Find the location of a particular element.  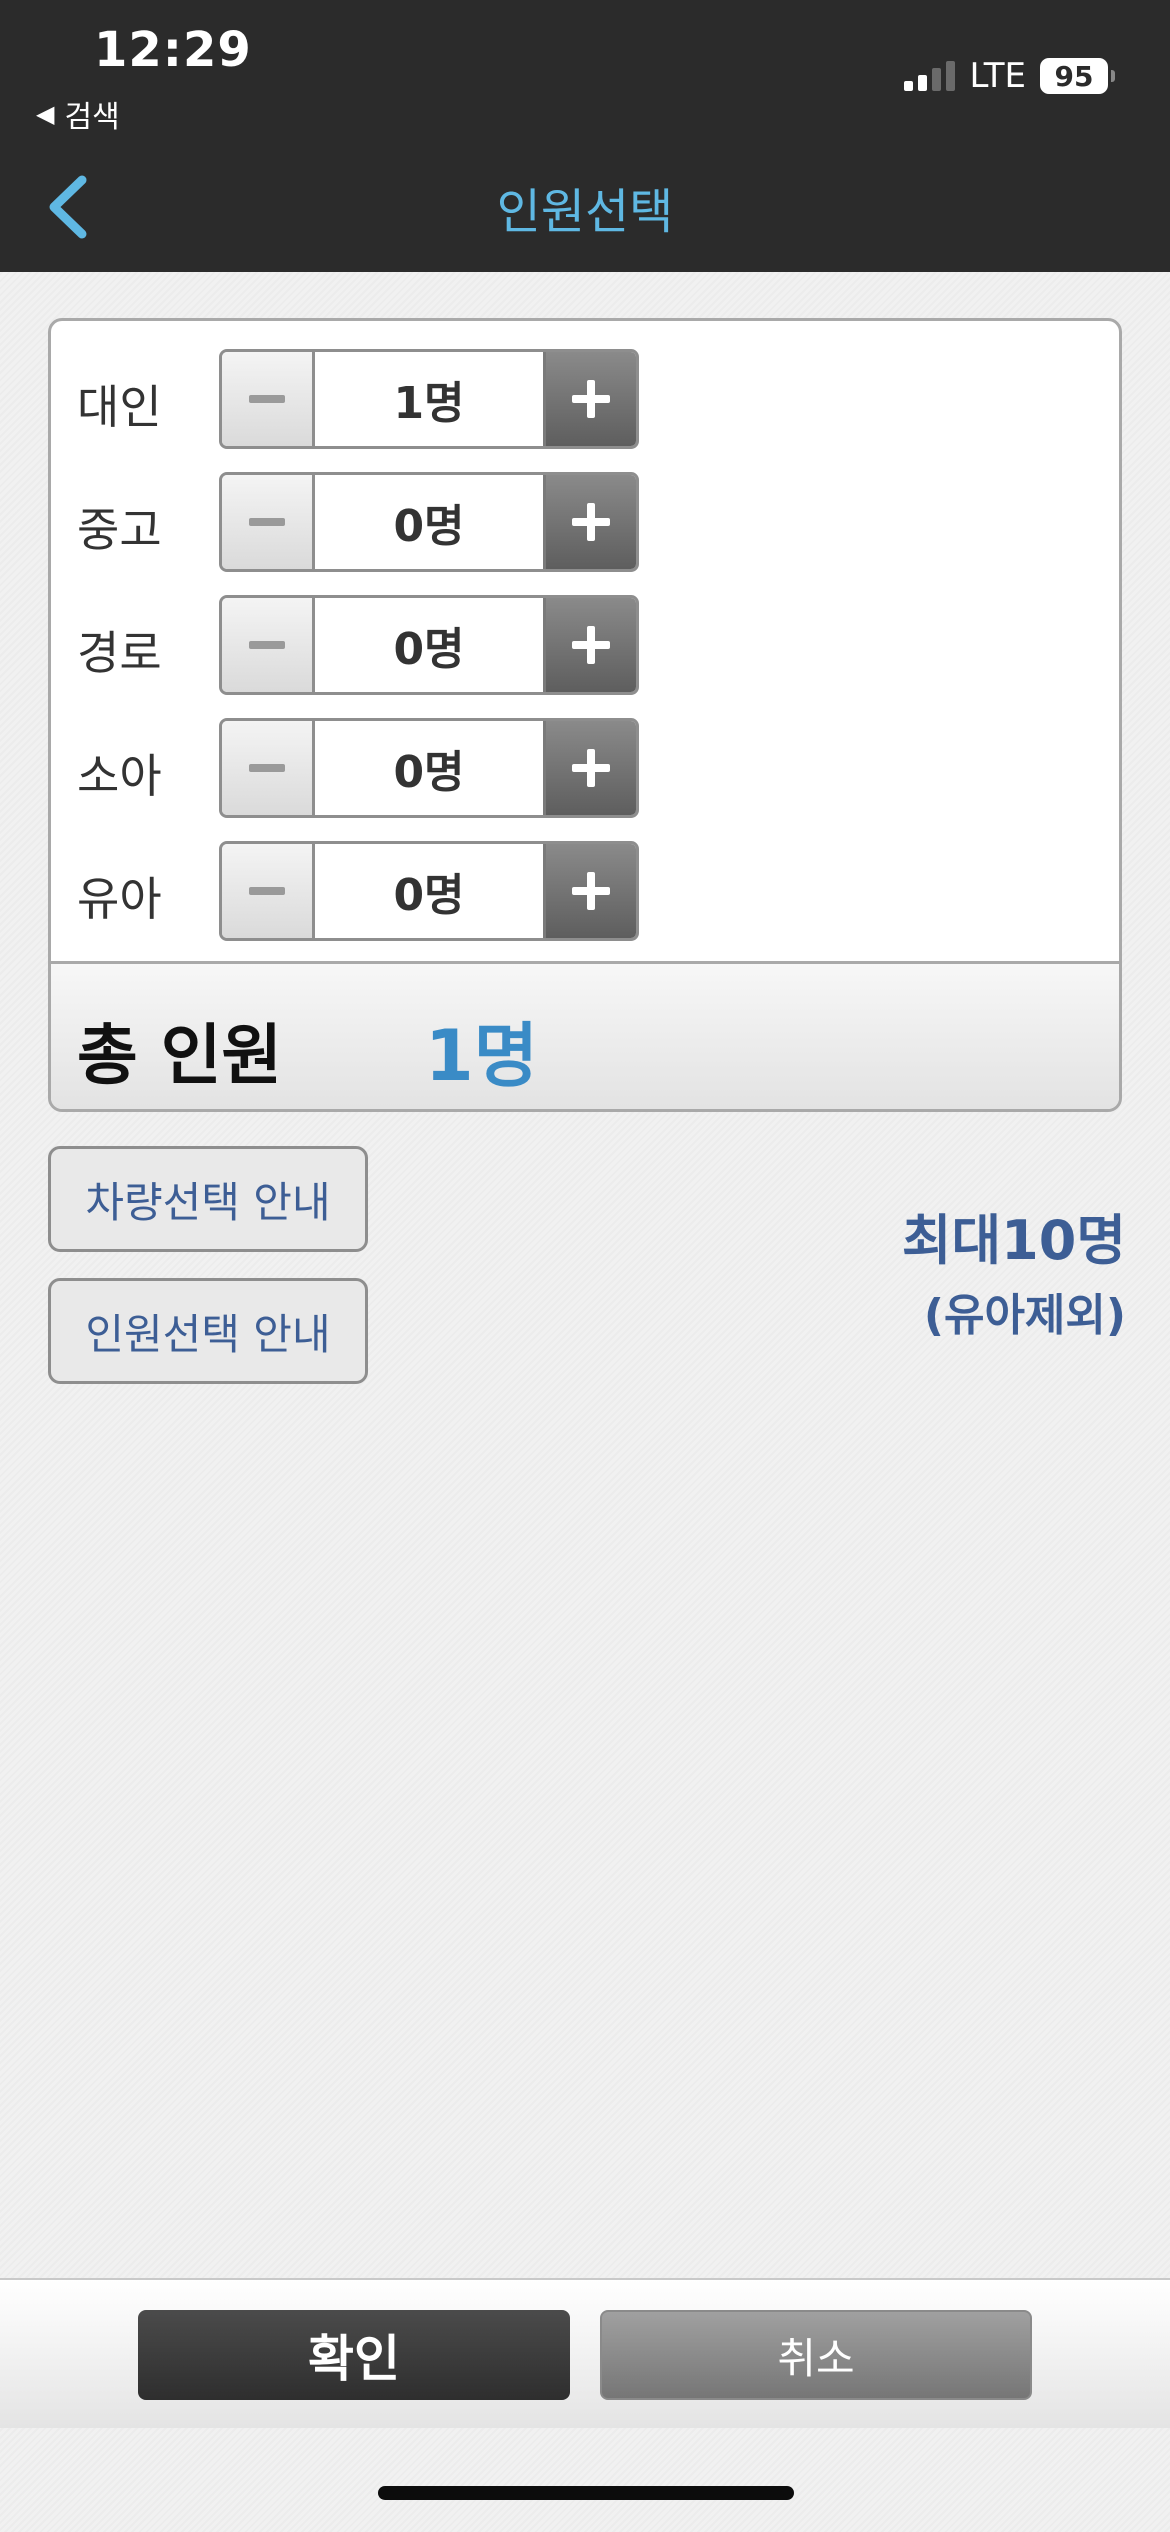

passenger-row-senior: 경로 0명 is located at coordinates (585, 644).